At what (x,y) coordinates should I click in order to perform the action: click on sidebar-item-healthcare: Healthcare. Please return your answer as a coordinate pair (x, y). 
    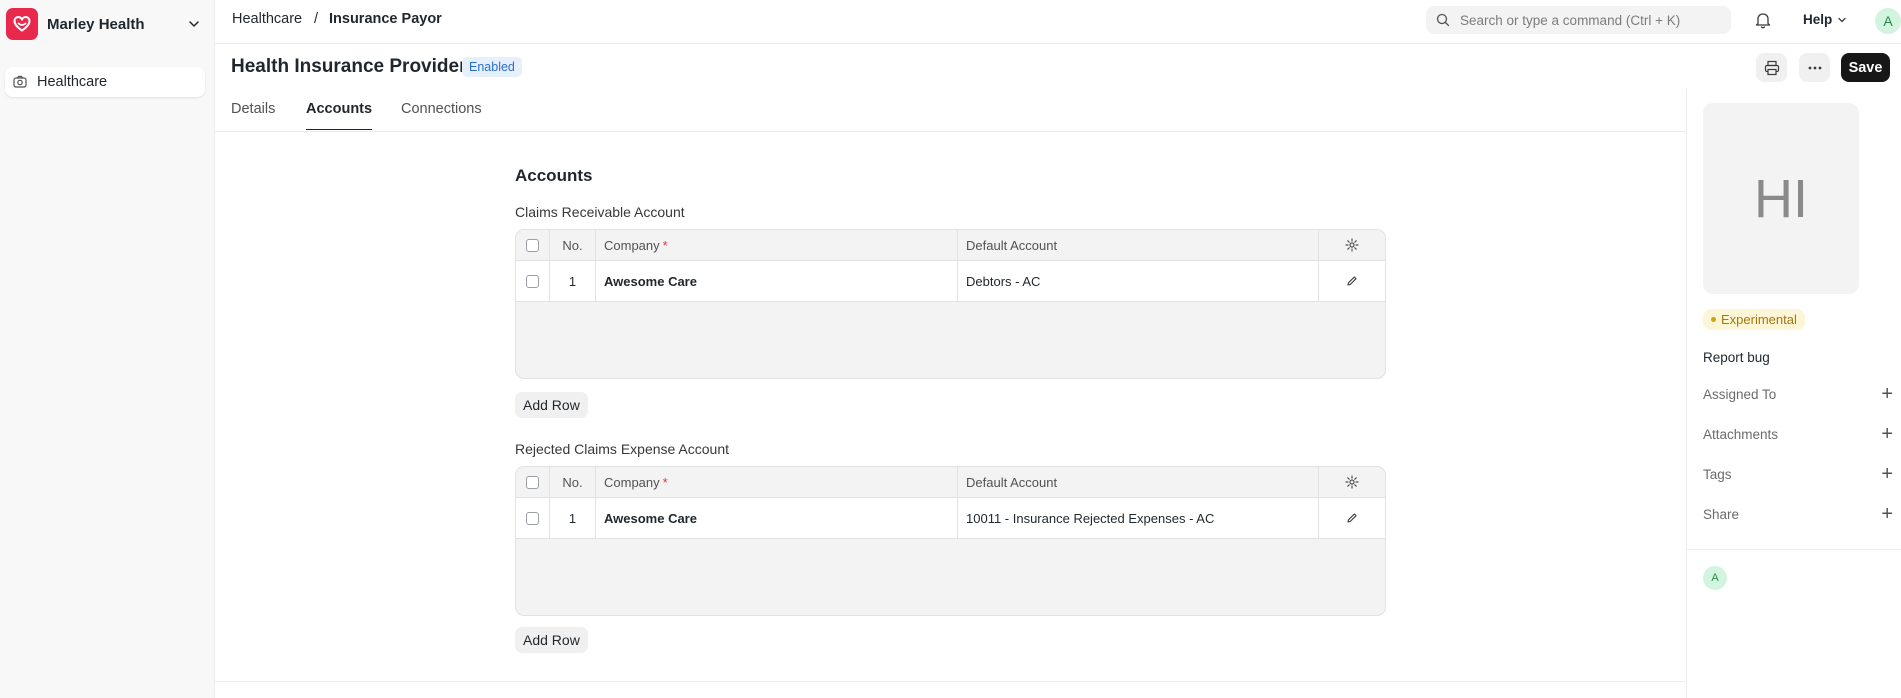
    Looking at the image, I should click on (105, 82).